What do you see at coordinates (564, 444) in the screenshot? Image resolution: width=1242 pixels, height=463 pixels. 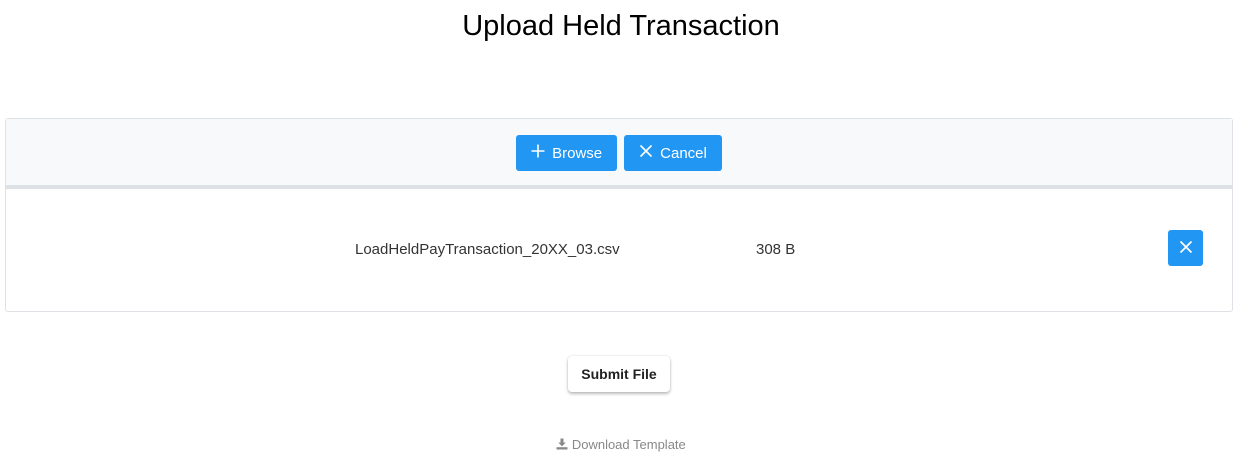 I see `download-icon` at bounding box center [564, 444].